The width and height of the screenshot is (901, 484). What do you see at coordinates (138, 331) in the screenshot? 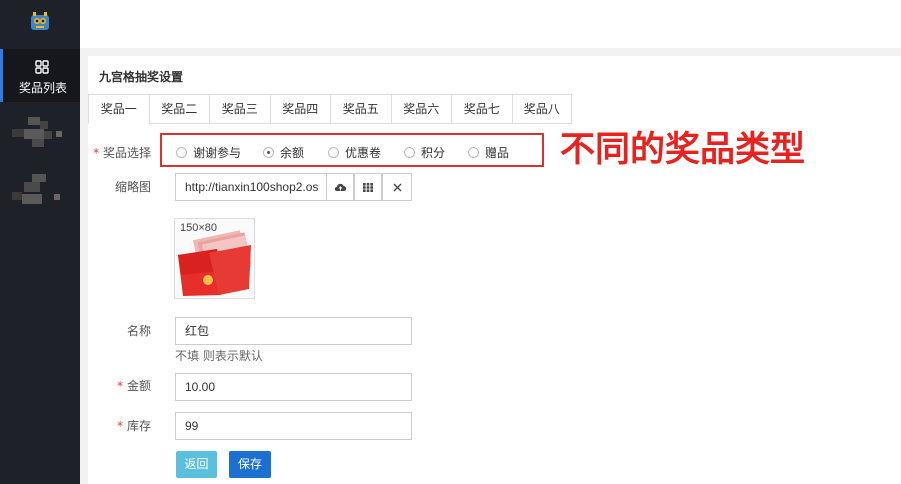
I see `name-label: 名称` at bounding box center [138, 331].